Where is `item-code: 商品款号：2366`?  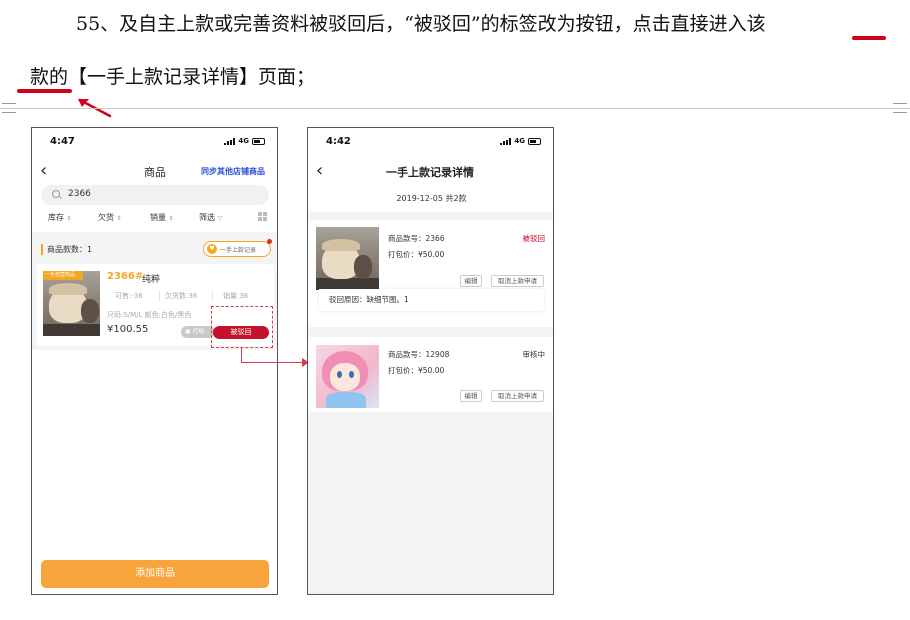 item-code: 商品款号：2366 is located at coordinates (416, 238).